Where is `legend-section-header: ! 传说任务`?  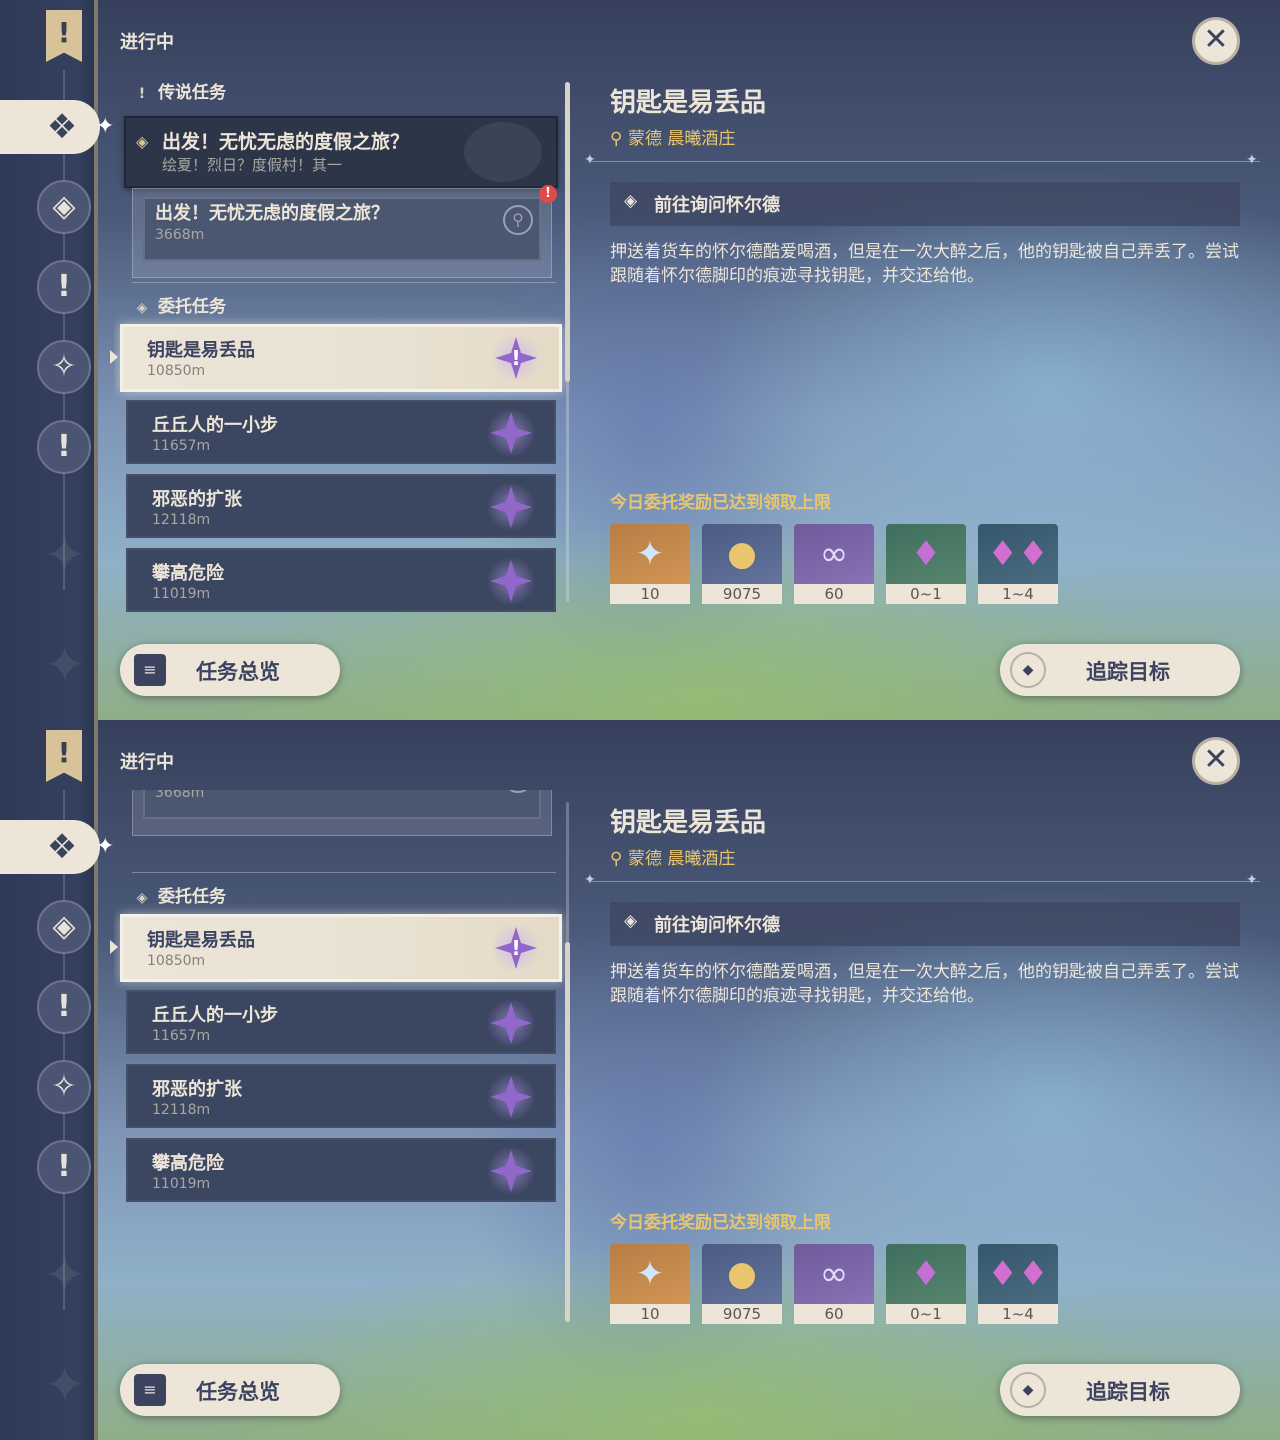 legend-section-header: ! 传说任务 is located at coordinates (179, 90).